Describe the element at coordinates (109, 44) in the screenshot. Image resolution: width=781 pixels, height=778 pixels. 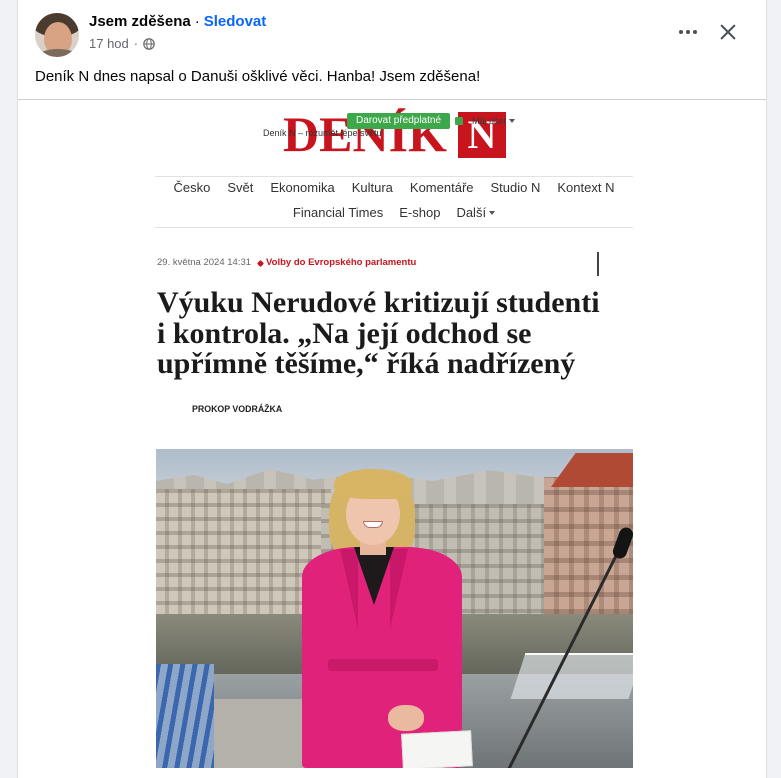
I see `timestamp-link: 17 hod` at that location.